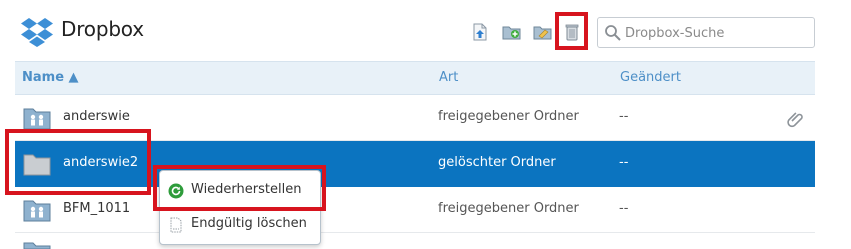  Describe the element at coordinates (37, 32) in the screenshot. I see `dropbox-logo-icon` at that location.